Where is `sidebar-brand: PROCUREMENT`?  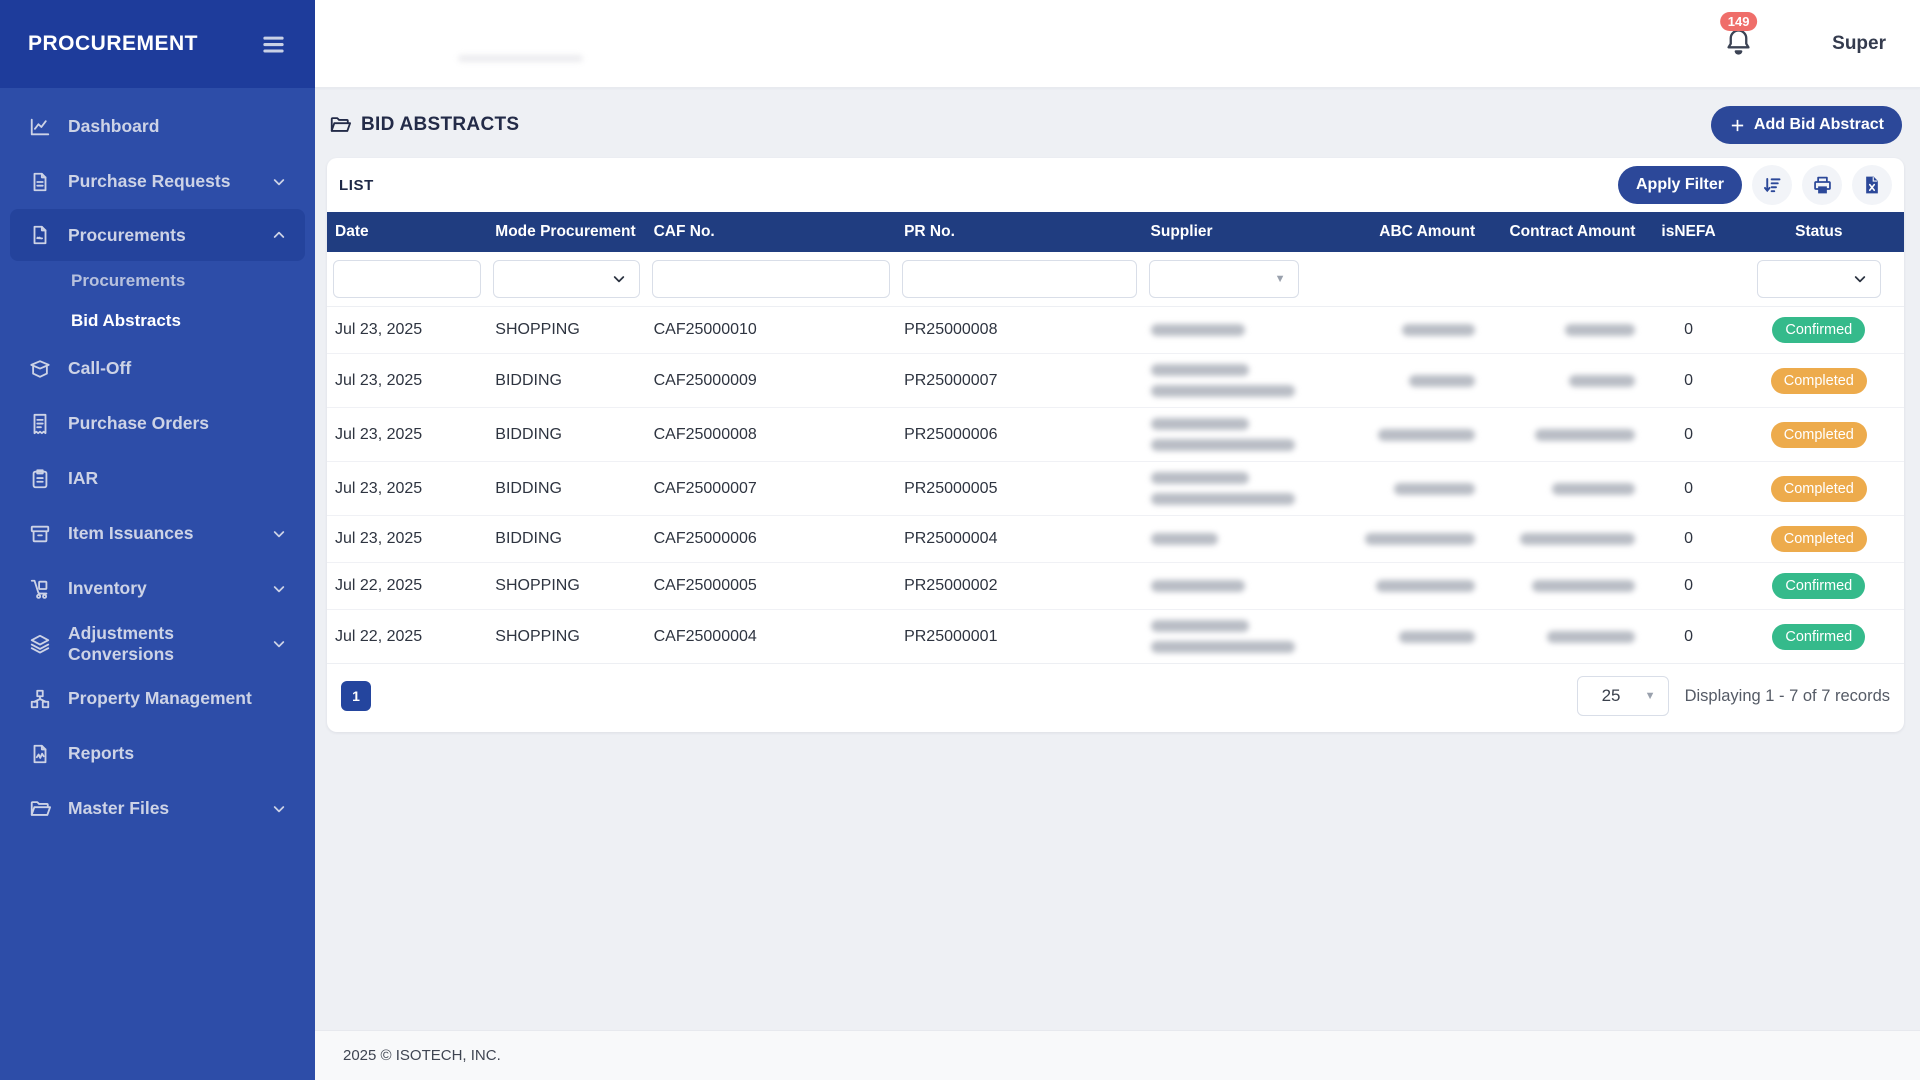
sidebar-brand: PROCUREMENT is located at coordinates (157, 44).